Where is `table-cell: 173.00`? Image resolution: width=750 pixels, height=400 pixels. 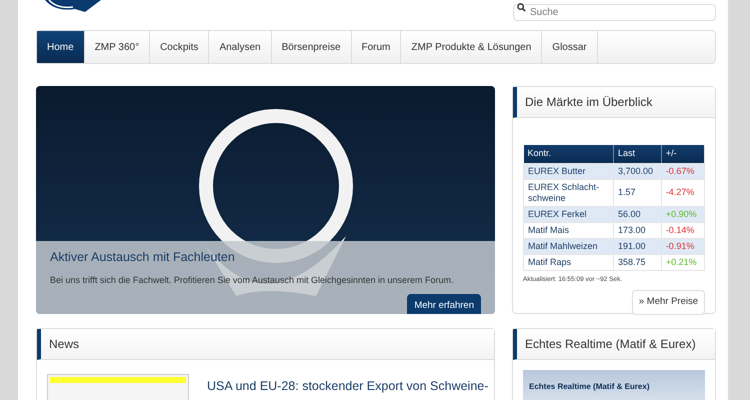 table-cell: 173.00 is located at coordinates (638, 230).